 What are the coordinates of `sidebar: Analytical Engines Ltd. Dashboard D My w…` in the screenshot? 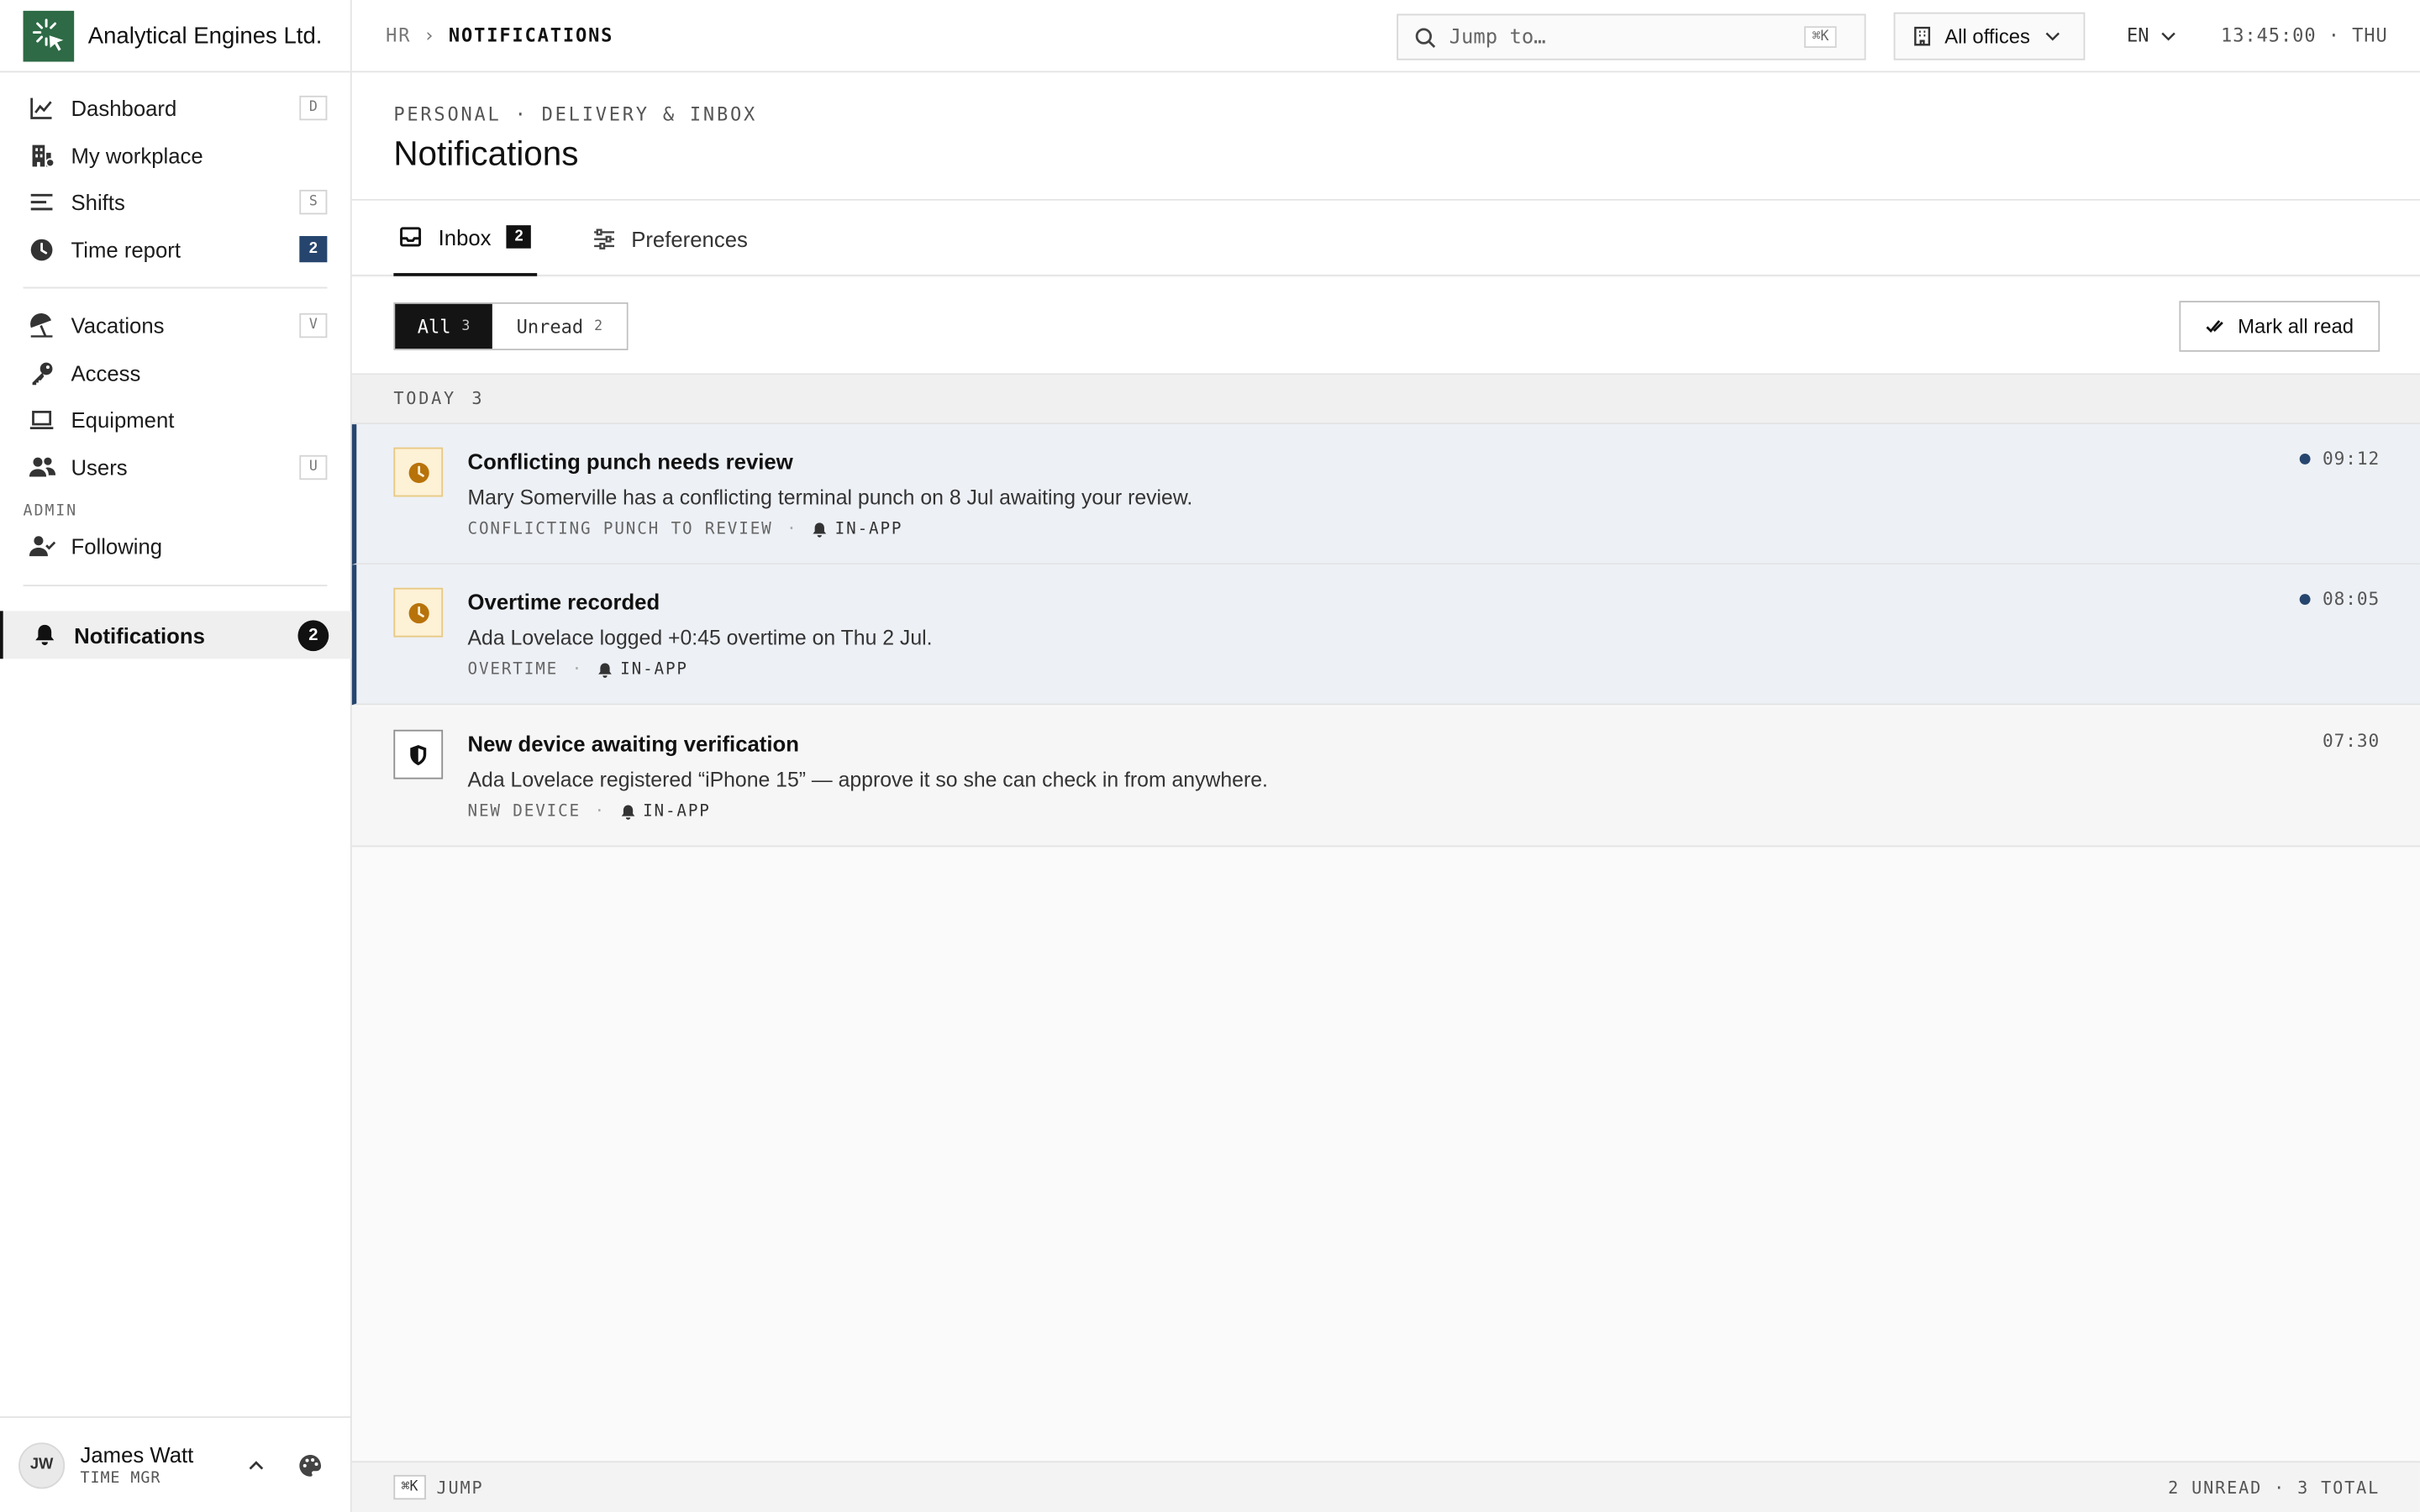 It's located at (176, 756).